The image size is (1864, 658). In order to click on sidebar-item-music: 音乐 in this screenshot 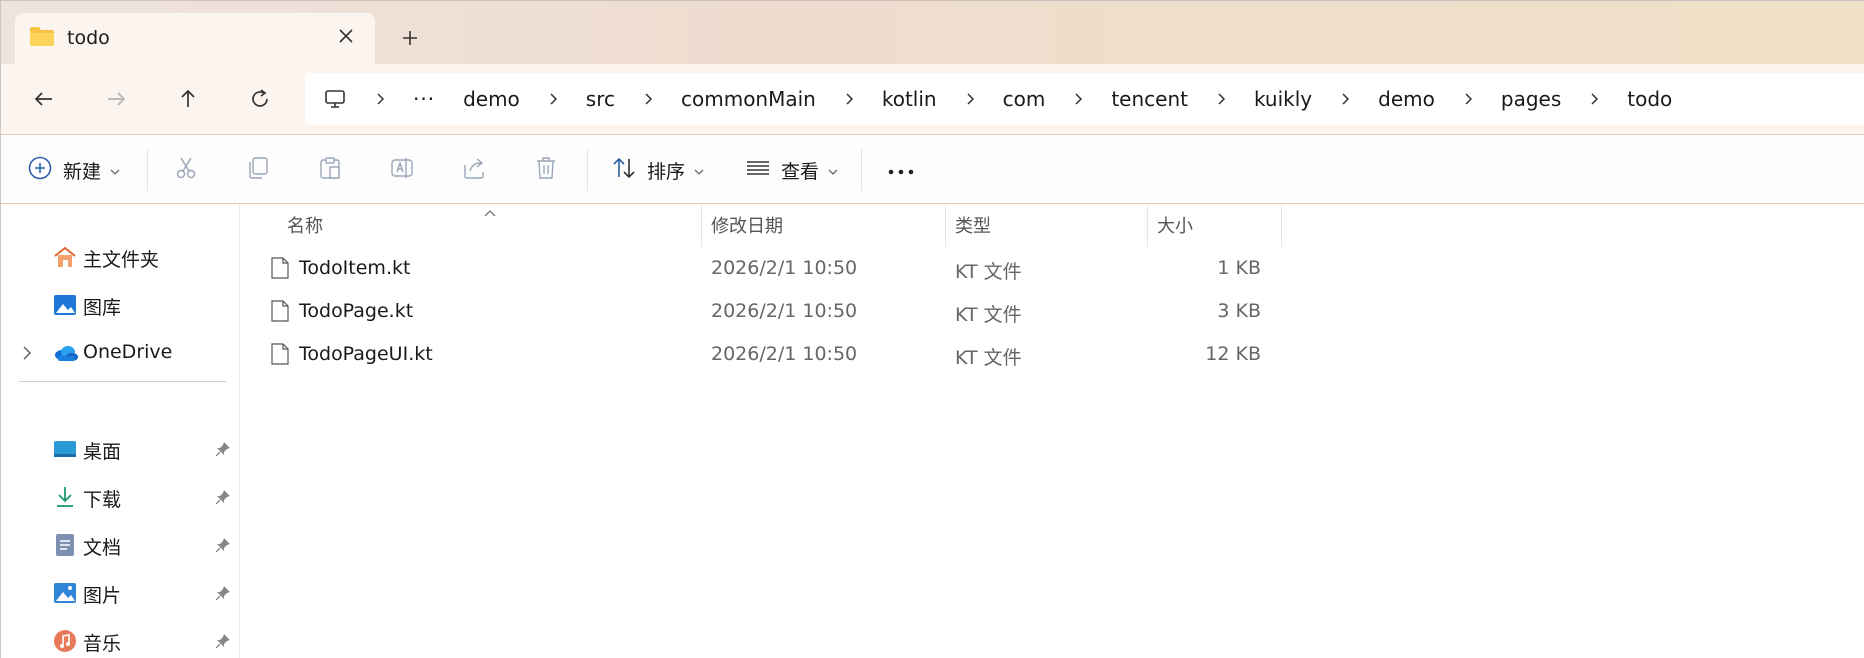, I will do `click(120, 639)`.